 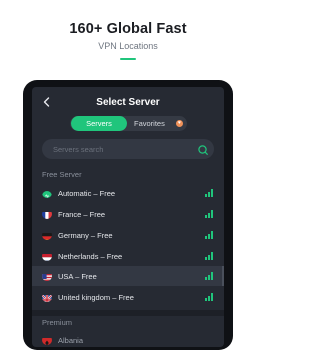 What do you see at coordinates (128, 123) in the screenshot?
I see `tab-switcher: Servers Favorites ♥` at bounding box center [128, 123].